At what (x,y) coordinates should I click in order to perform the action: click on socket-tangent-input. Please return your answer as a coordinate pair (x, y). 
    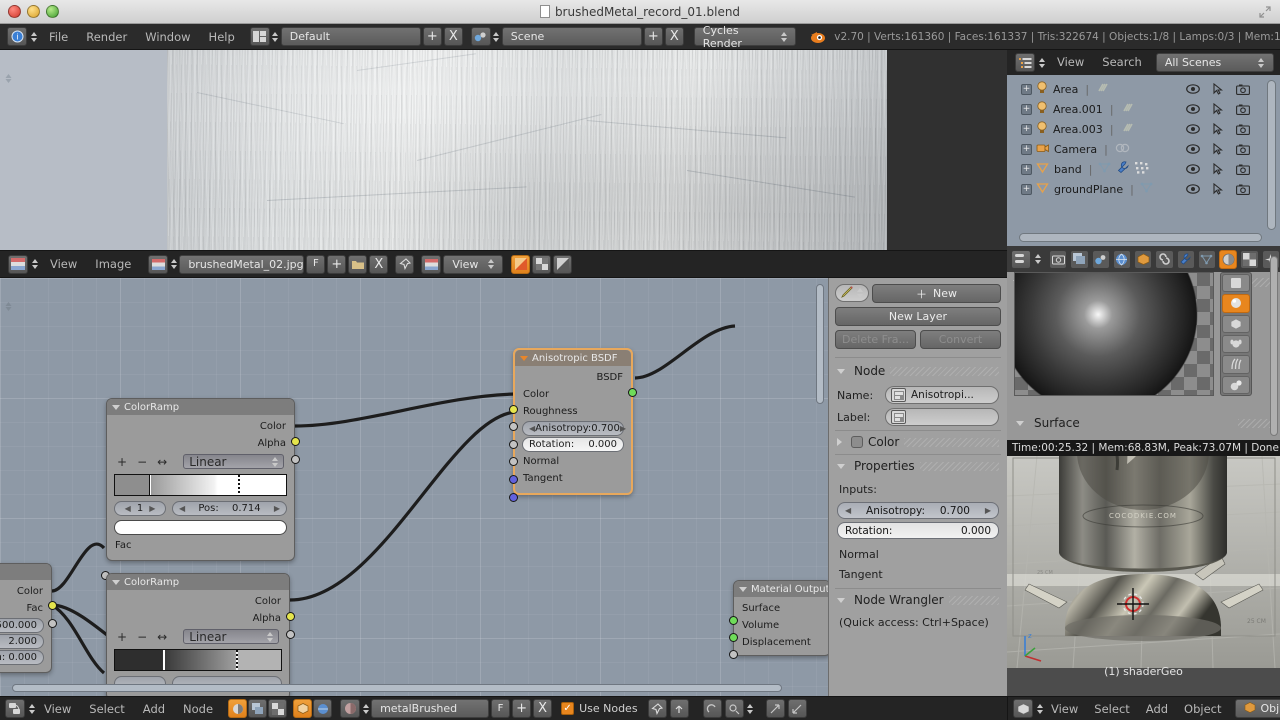
    Looking at the image, I should click on (513, 497).